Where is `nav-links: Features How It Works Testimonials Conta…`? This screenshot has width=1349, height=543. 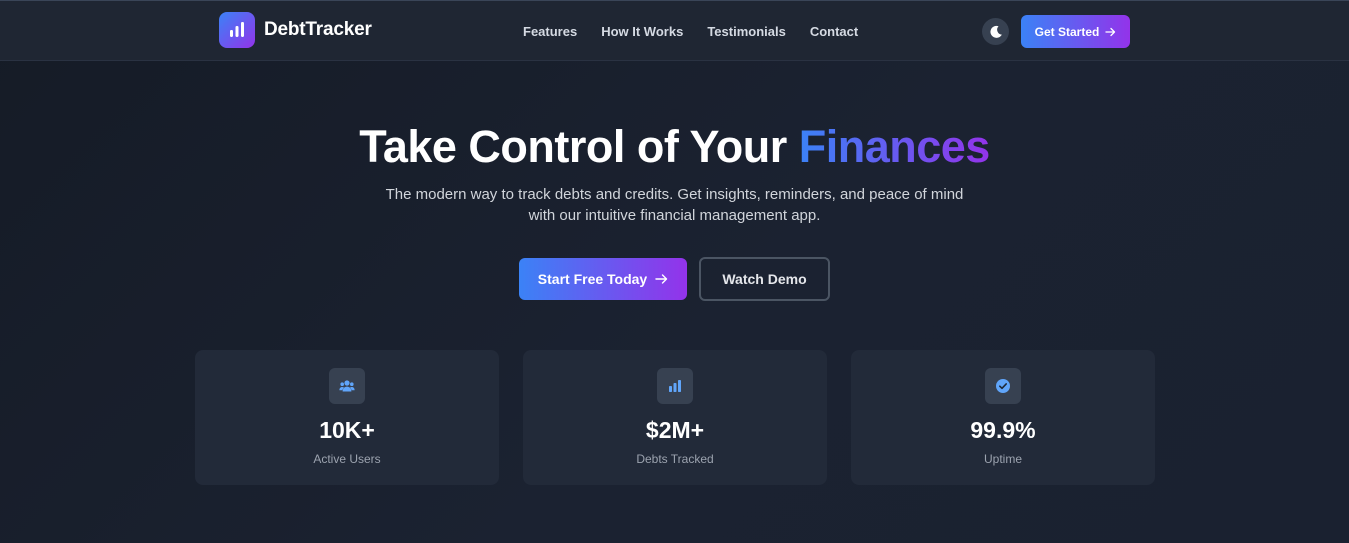 nav-links: Features How It Works Testimonials Conta… is located at coordinates (702, 31).